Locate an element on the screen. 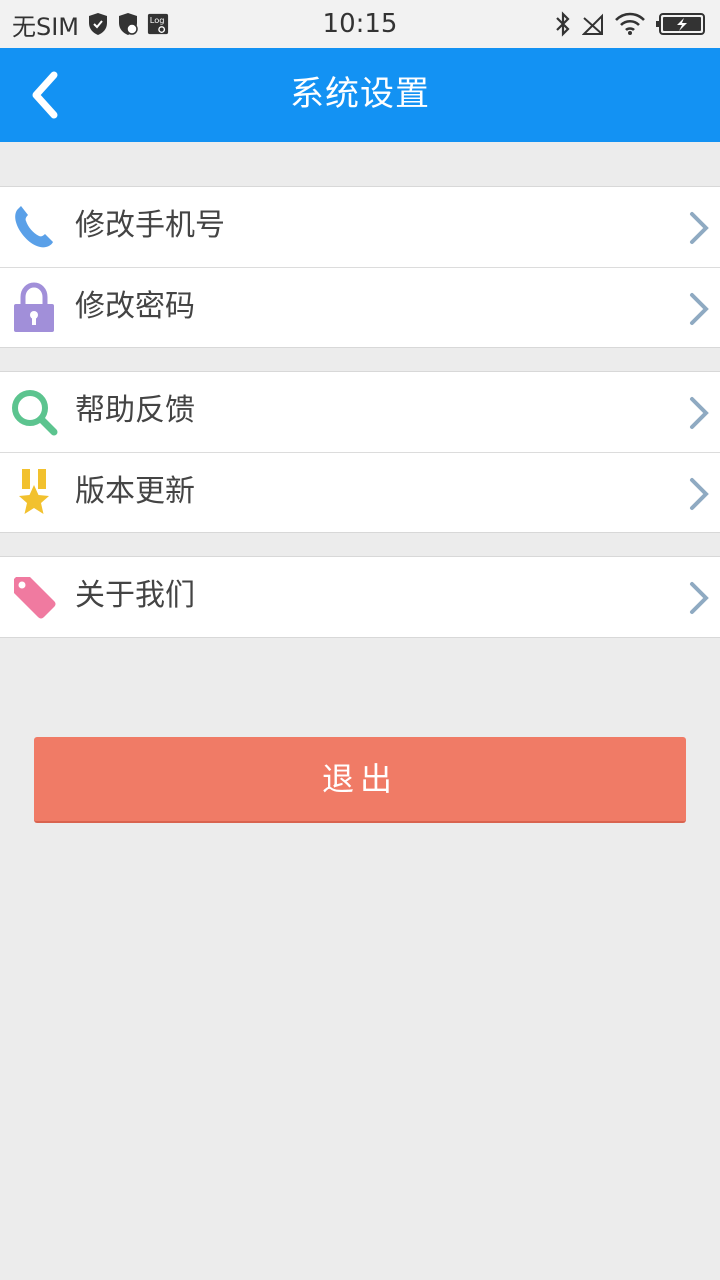 The width and height of the screenshot is (720, 1280). list-item-about-us: 关于我们 is located at coordinates (360, 597).